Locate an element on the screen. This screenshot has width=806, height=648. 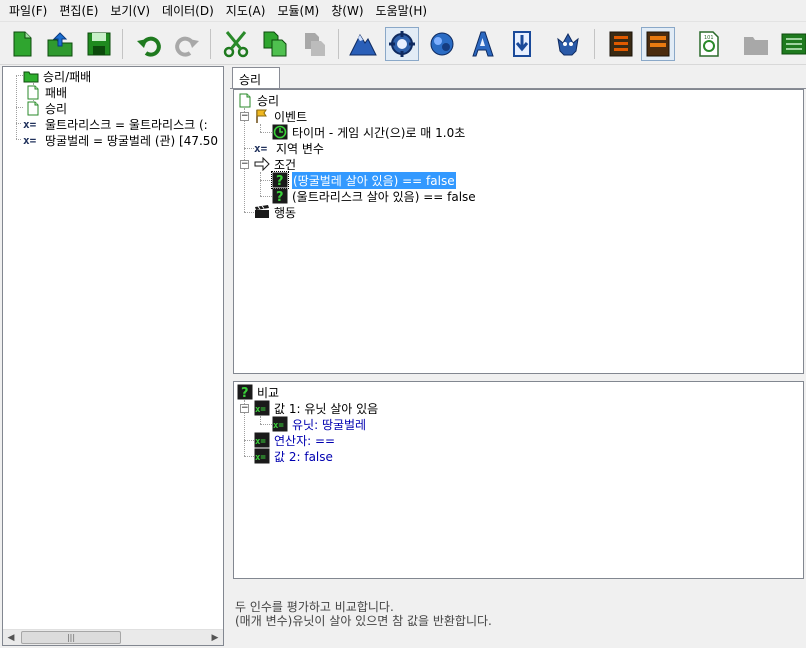
menu-map: 지도(A) is located at coordinates (246, 11).